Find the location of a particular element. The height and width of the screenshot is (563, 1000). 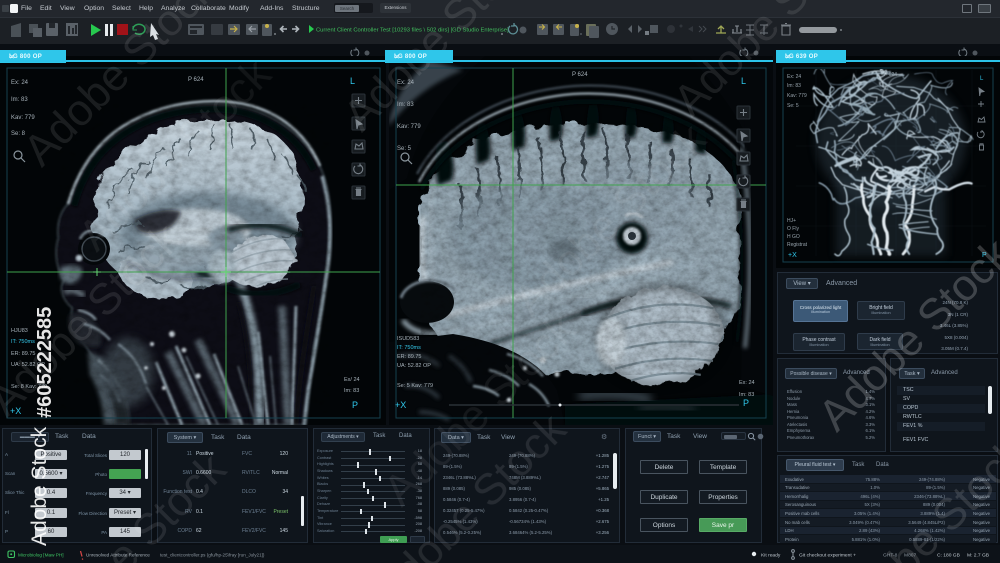

svg-text: Se: 5 Kav: 779 is located at coordinates (415, 386).